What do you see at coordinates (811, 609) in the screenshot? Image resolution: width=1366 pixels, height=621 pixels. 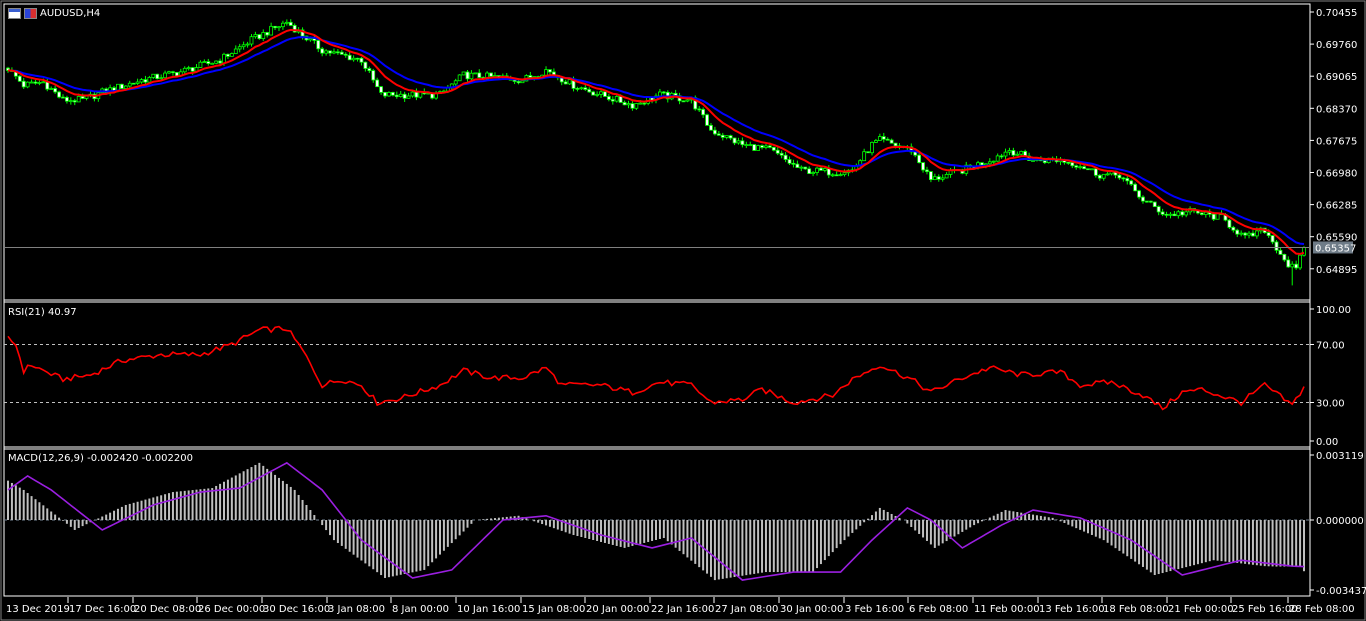 I see `time-axis-label: 30 Jan 00:00` at bounding box center [811, 609].